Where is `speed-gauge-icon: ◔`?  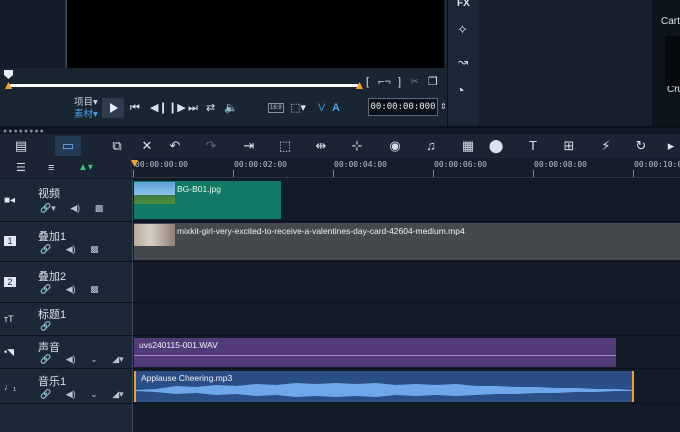 speed-gauge-icon: ◔ is located at coordinates (460, 90).